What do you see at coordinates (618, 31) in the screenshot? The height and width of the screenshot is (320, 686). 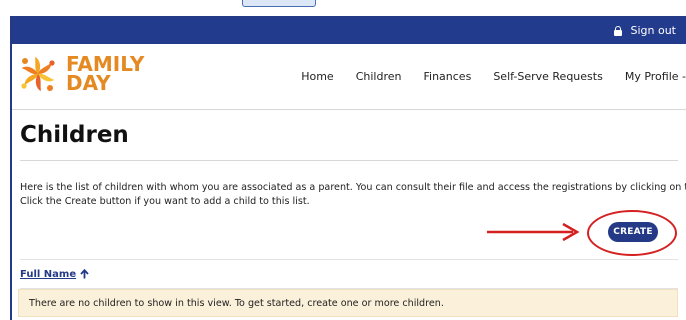 I see `lock-icon` at bounding box center [618, 31].